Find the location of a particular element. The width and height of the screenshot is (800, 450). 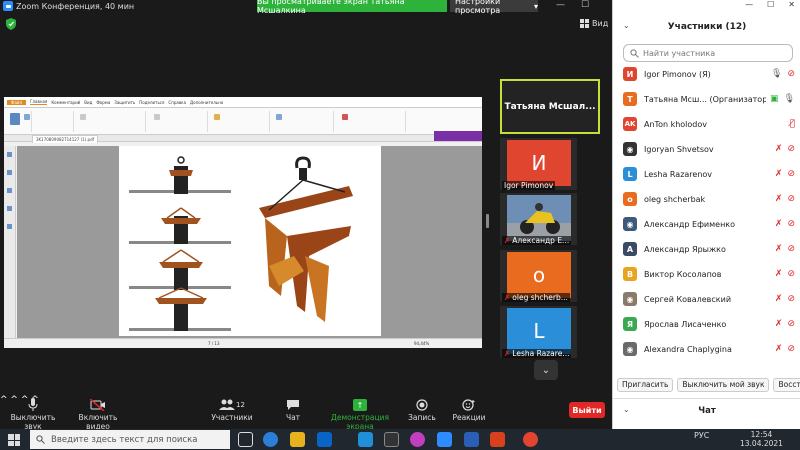

video-tile: И Igor Pimonov is located at coordinates (538, 164).